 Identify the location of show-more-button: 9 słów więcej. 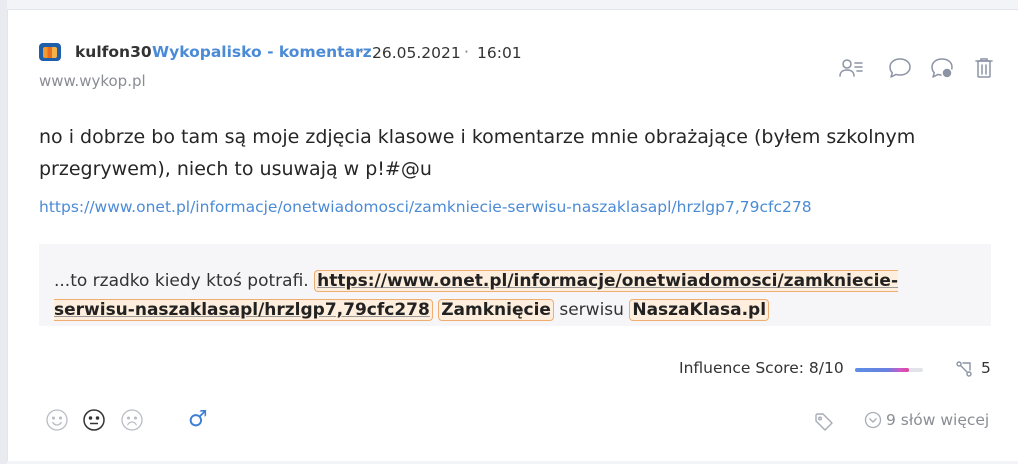
(926, 420).